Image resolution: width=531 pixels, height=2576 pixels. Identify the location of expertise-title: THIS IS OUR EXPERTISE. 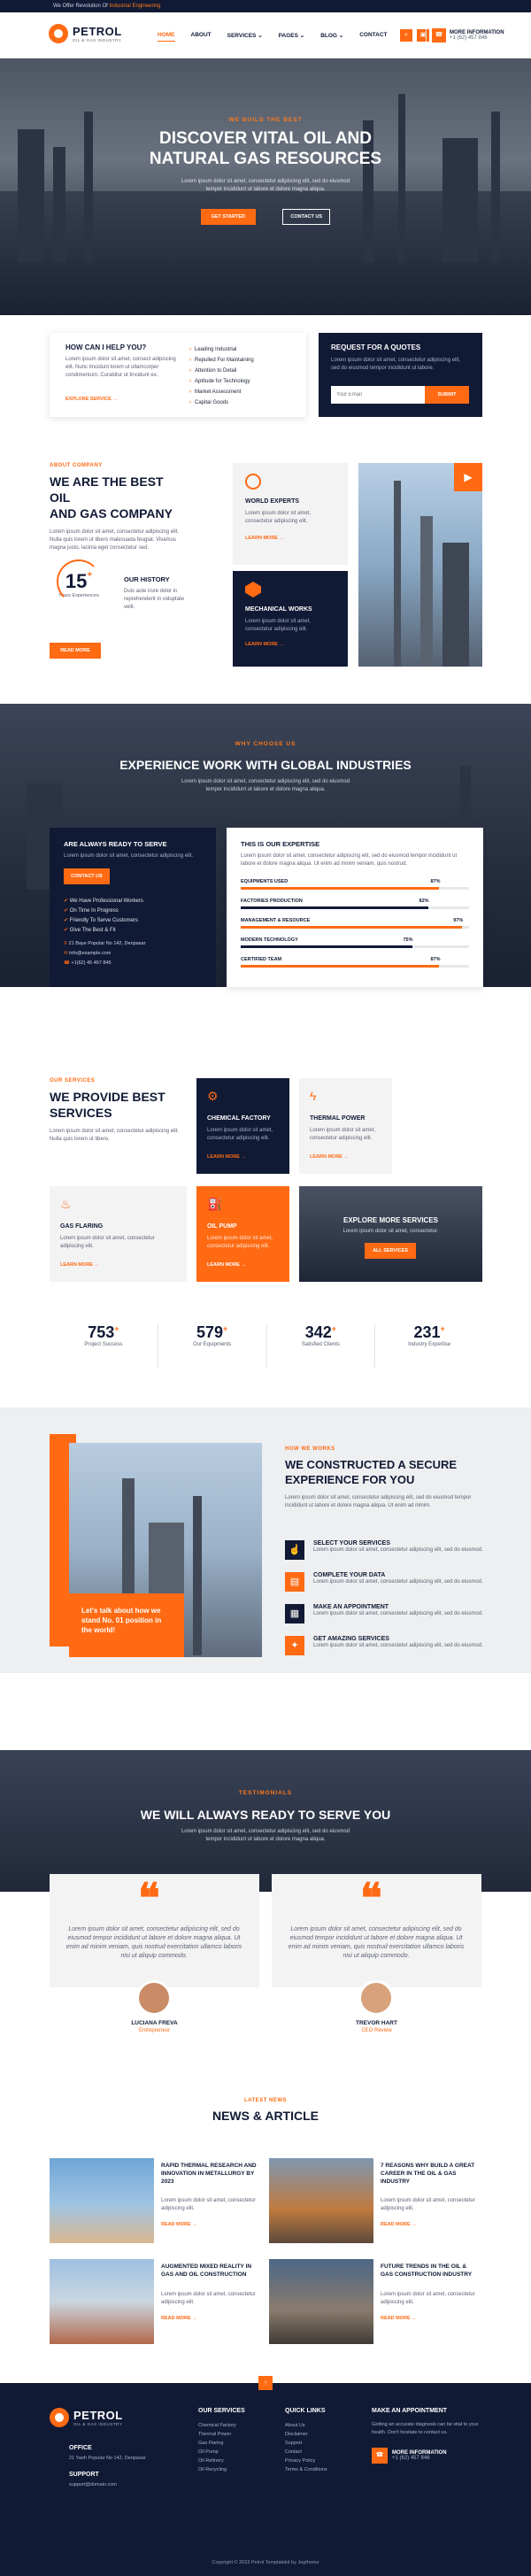
(280, 844).